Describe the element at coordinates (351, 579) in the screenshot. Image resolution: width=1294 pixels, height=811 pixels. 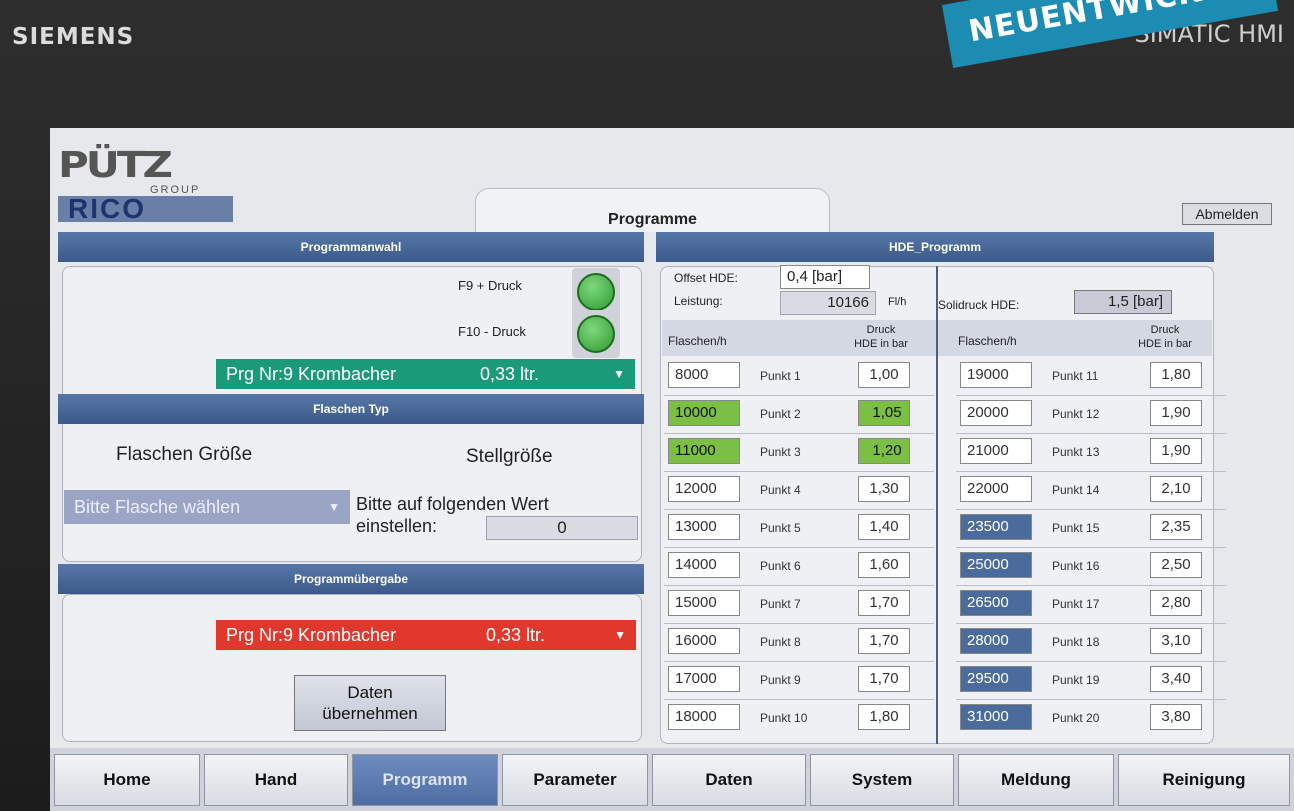
I see `programmuebergabe-header: Programmübergabe` at that location.